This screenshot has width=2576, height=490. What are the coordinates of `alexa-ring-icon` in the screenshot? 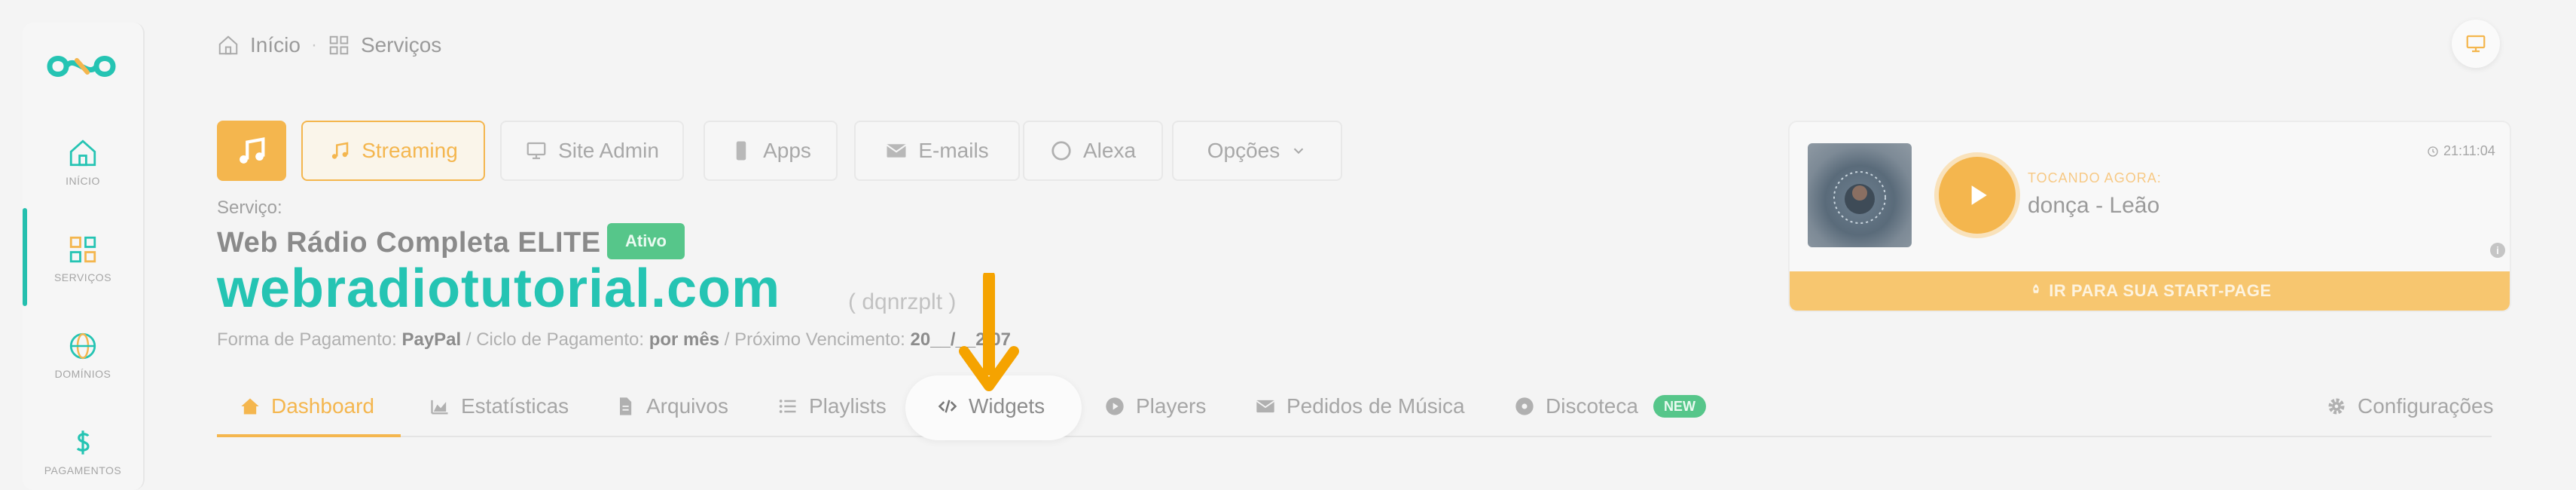 It's located at (1061, 151).